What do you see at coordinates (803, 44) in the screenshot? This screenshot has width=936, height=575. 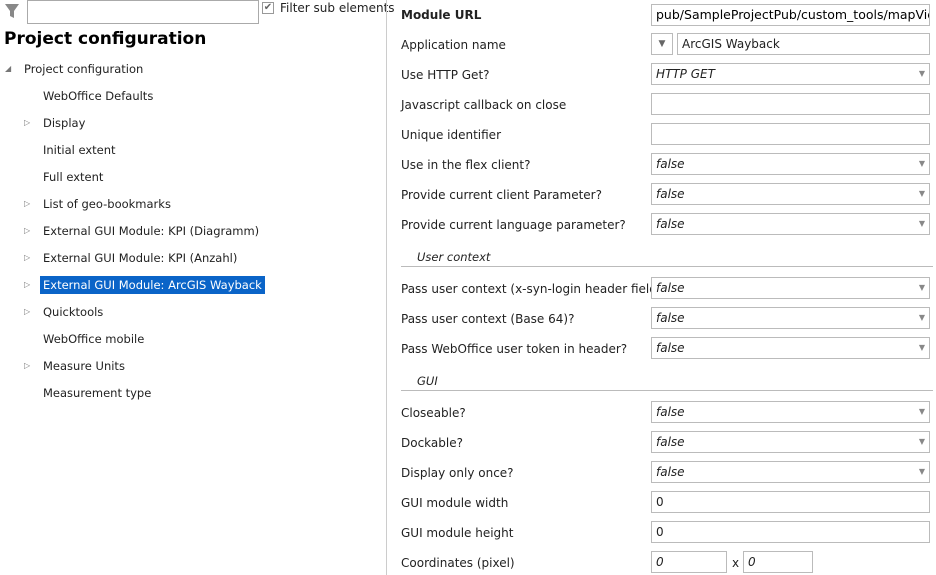 I see `application-name-input: ArcGIS Wayback` at bounding box center [803, 44].